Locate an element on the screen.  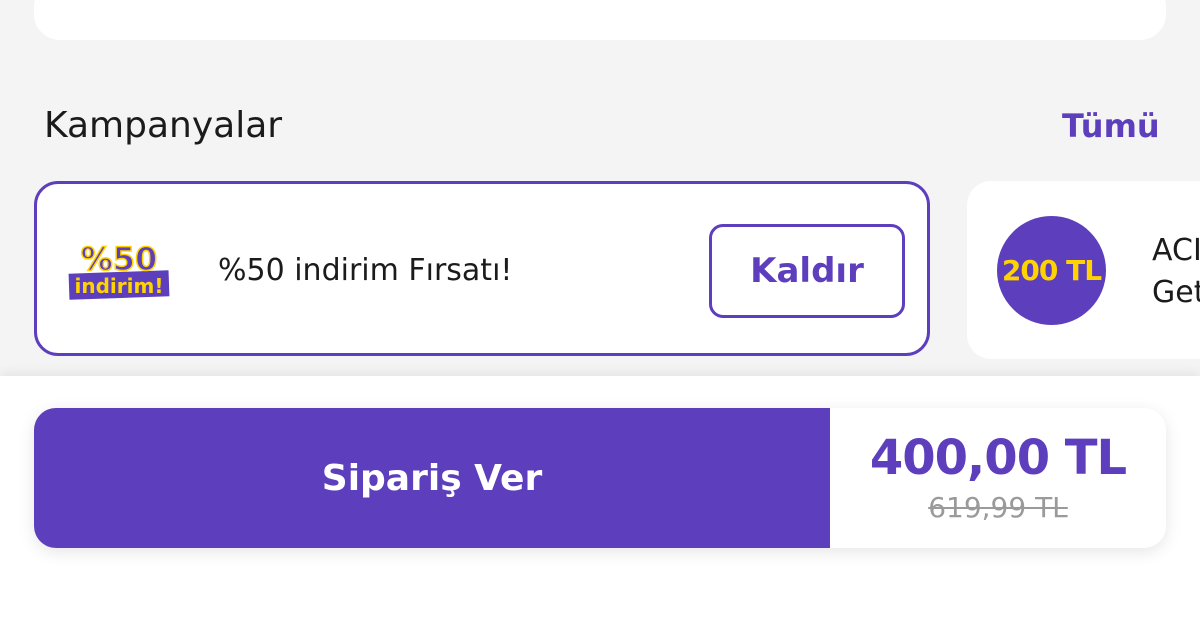
see-all-link: Tümü is located at coordinates (1111, 126).